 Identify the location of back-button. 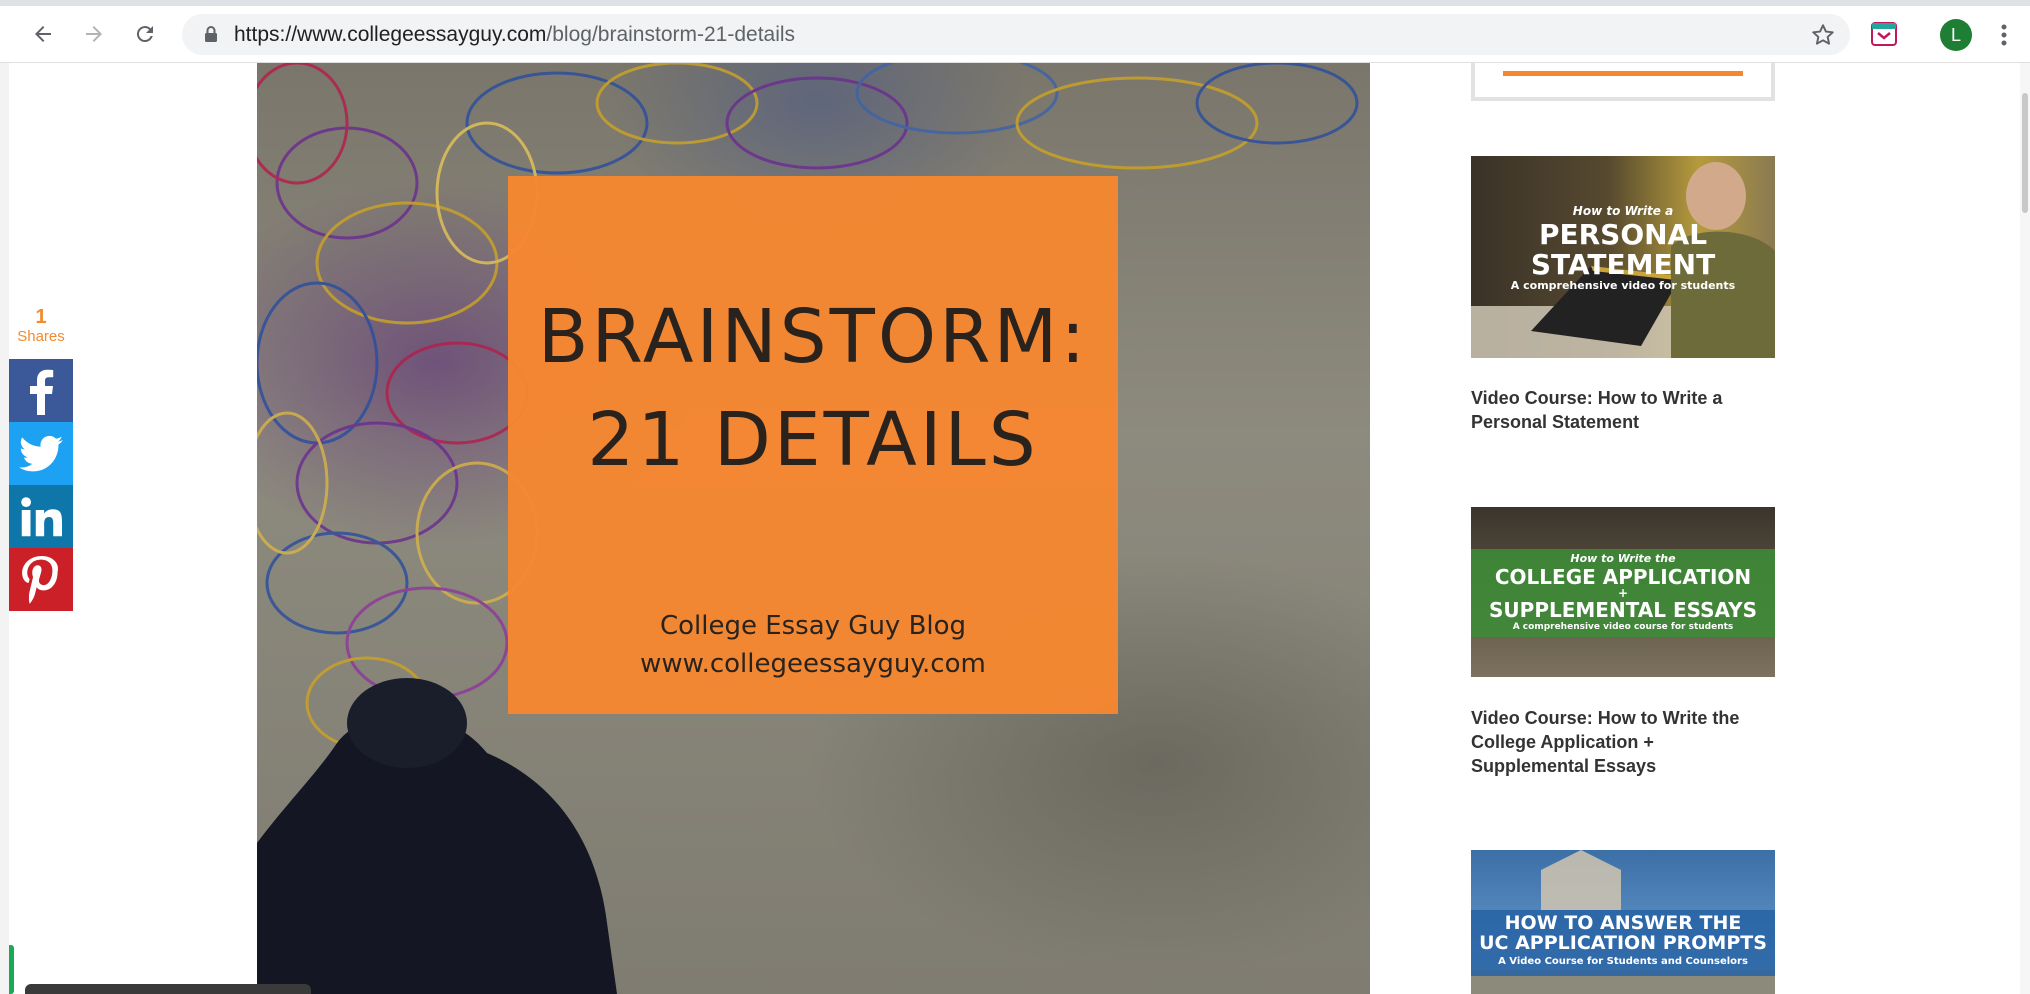
(43, 34).